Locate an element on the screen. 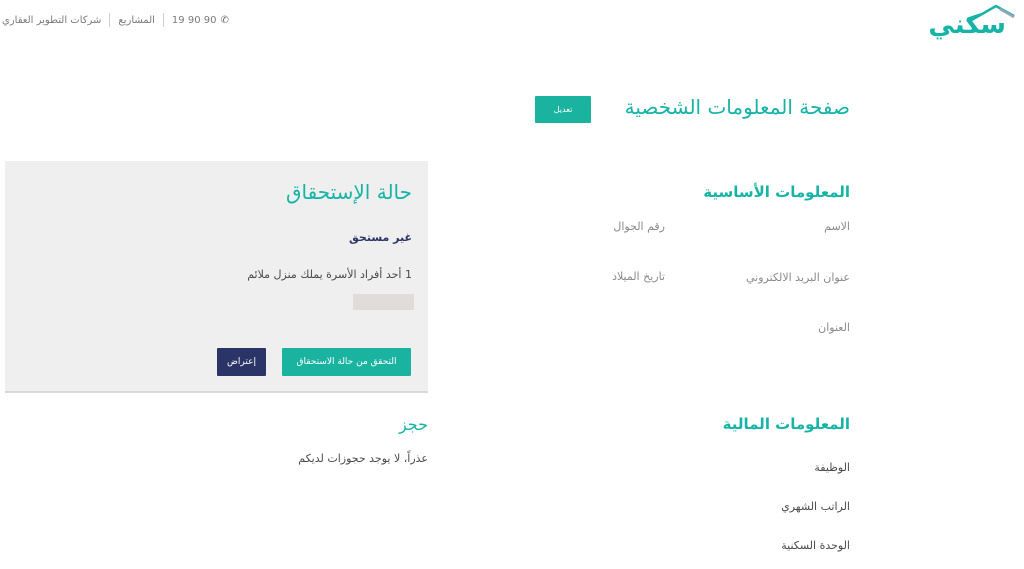 The height and width of the screenshot is (569, 1024). logo-text: سكني is located at coordinates (967, 25).